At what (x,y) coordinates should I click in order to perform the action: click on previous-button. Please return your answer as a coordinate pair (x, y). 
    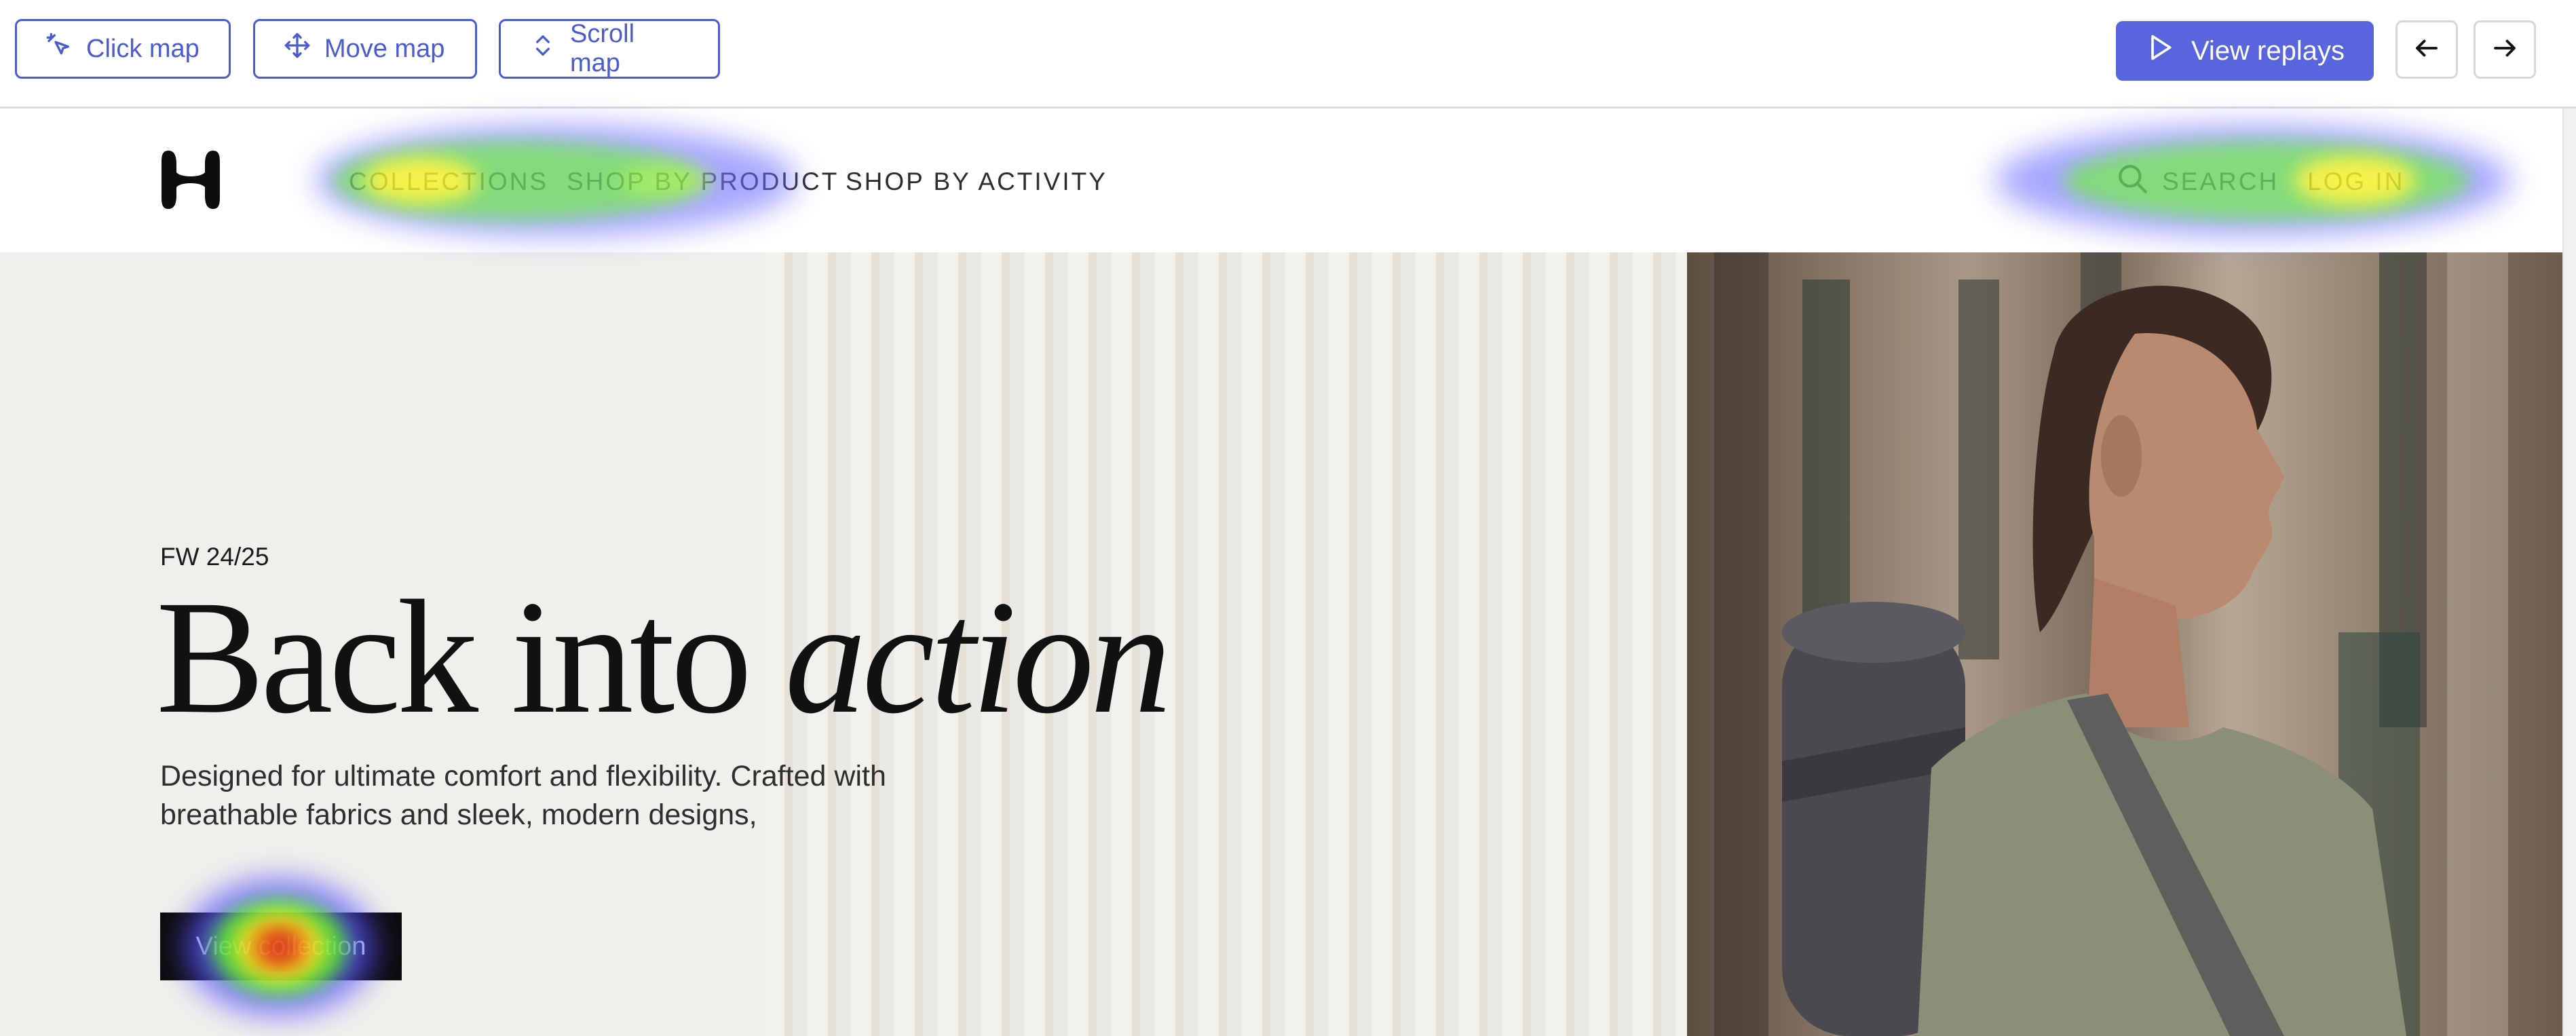
    Looking at the image, I should click on (2426, 49).